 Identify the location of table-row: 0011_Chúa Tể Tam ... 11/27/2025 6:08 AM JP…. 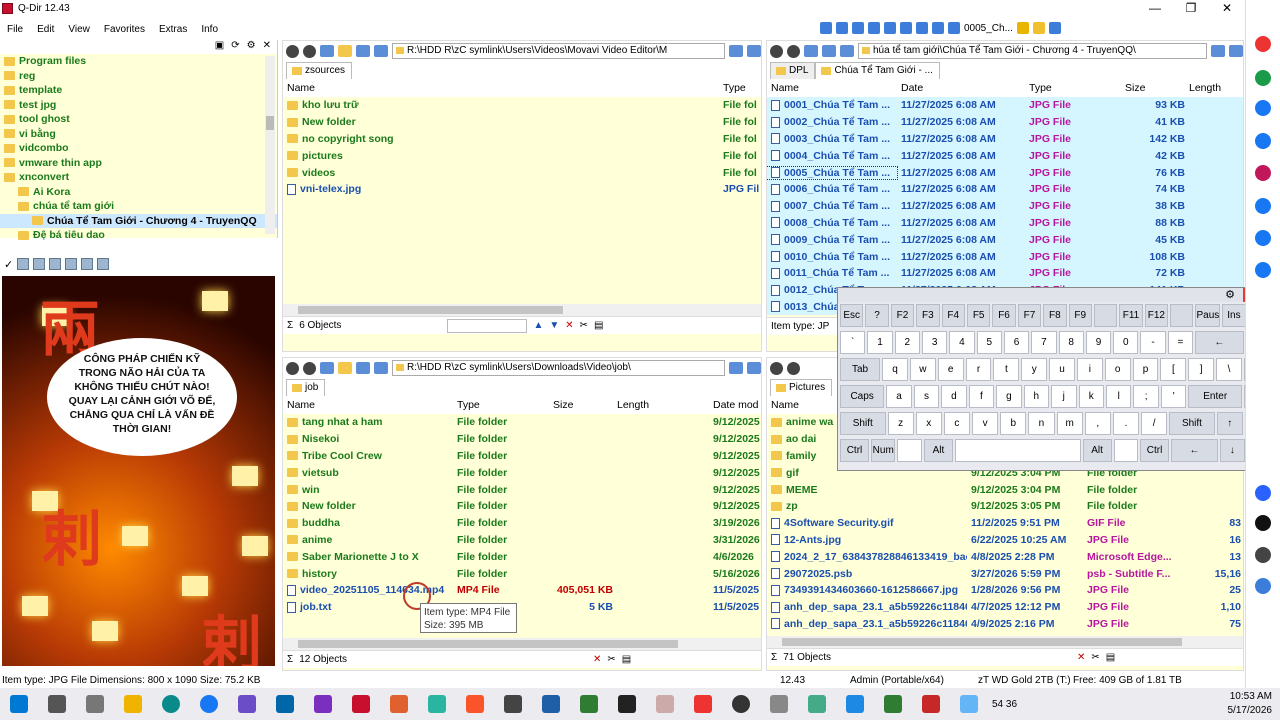
(1005, 273).